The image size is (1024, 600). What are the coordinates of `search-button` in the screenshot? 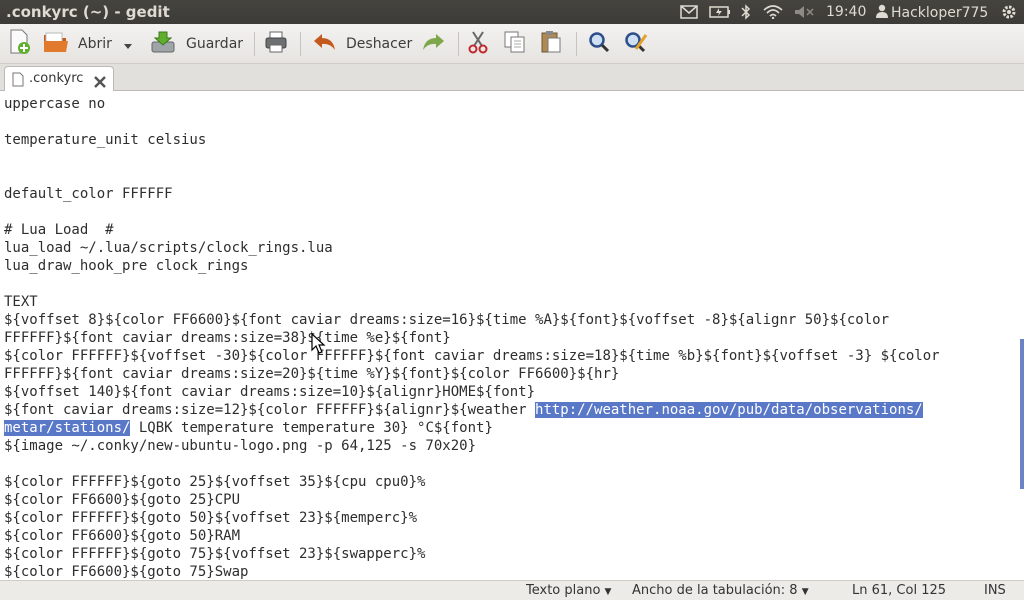 It's located at (601, 44).